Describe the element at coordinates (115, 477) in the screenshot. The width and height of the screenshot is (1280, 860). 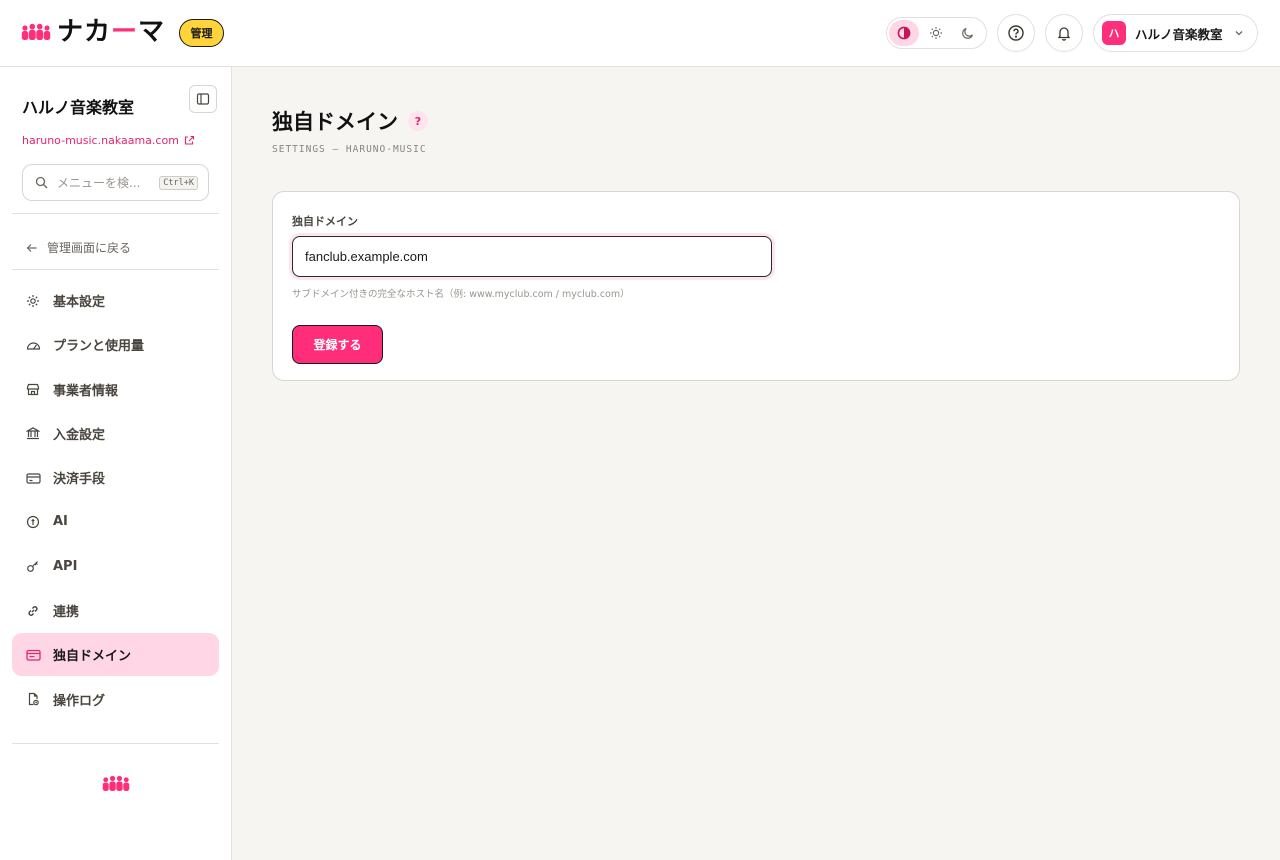
I see `sidebar-item-payment-methods: 決済手段` at that location.